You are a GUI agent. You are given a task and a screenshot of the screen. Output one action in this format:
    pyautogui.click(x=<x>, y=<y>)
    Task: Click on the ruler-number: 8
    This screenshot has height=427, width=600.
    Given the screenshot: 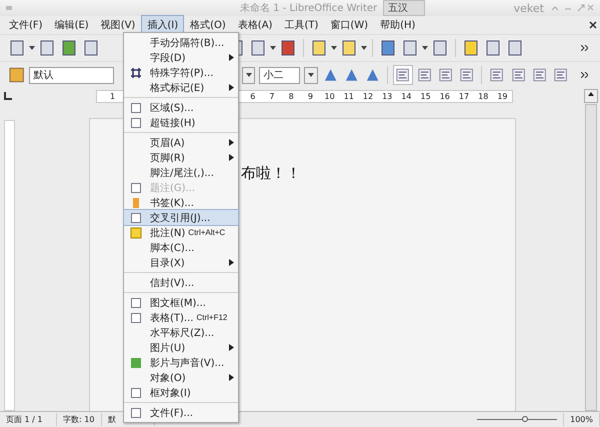 What is the action you would take?
    pyautogui.click(x=291, y=96)
    